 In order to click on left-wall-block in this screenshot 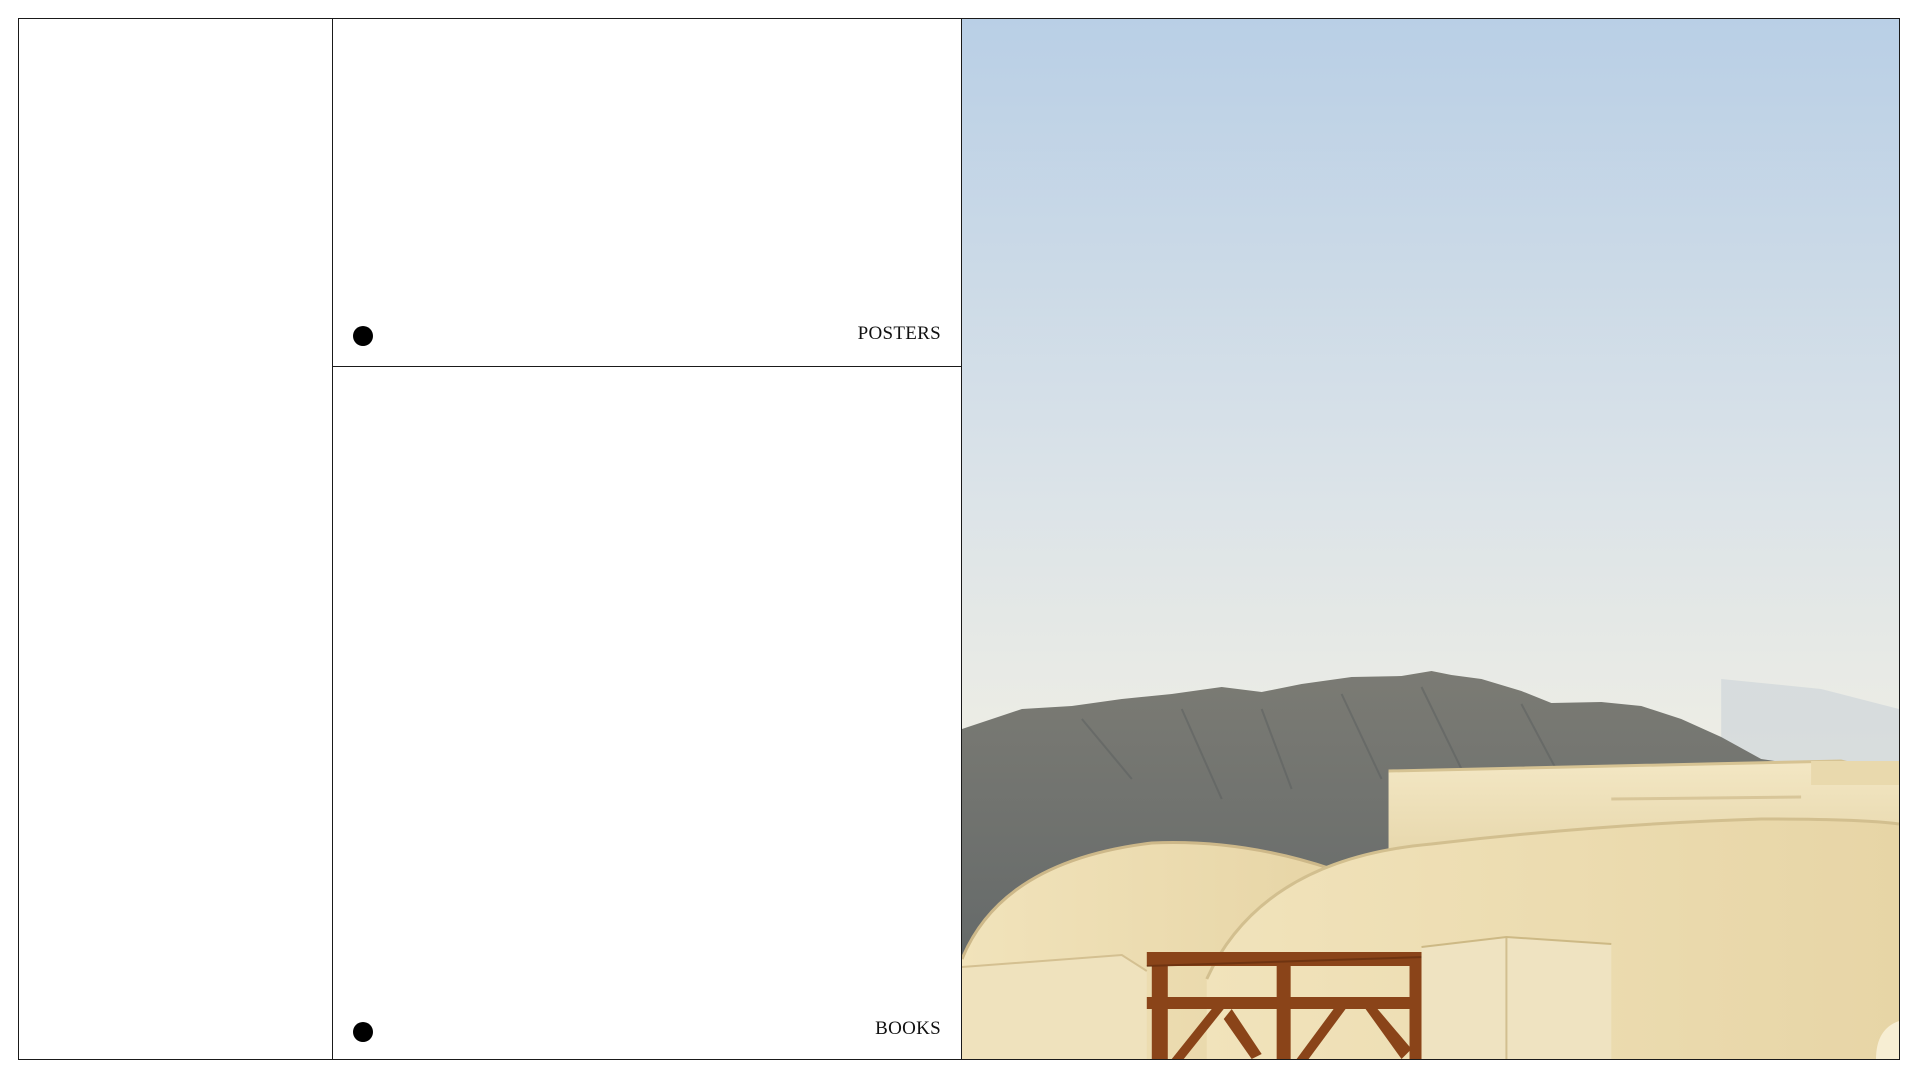, I will do `click(1054, 1007)`.